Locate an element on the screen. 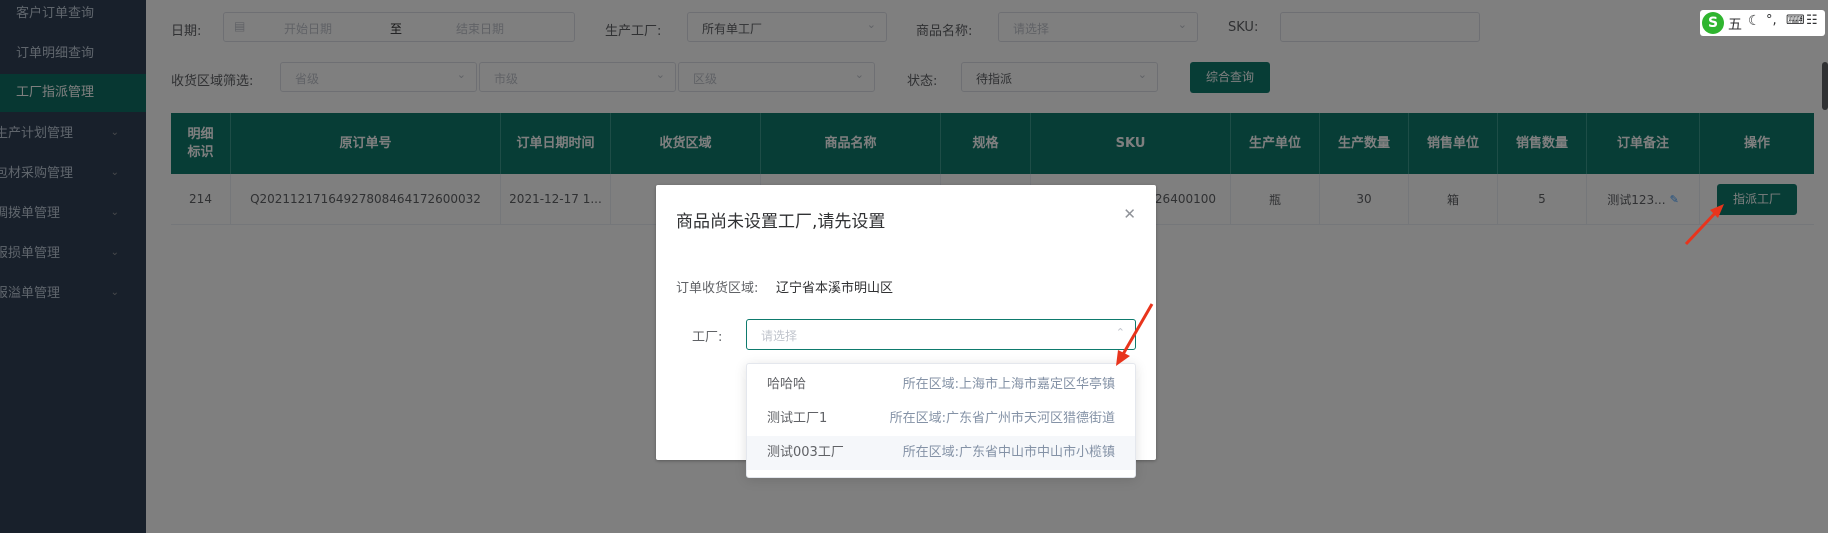  ime-mode: 五 is located at coordinates (1735, 24).